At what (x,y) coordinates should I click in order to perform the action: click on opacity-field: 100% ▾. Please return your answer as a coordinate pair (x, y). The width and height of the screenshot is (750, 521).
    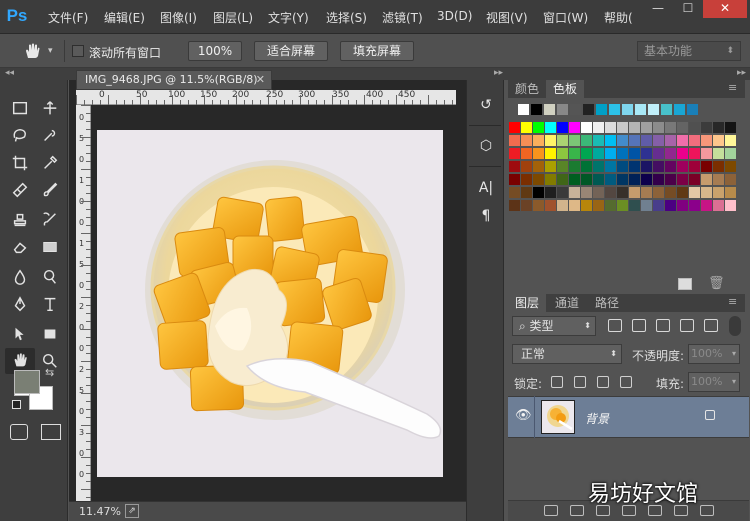
    Looking at the image, I should click on (714, 354).